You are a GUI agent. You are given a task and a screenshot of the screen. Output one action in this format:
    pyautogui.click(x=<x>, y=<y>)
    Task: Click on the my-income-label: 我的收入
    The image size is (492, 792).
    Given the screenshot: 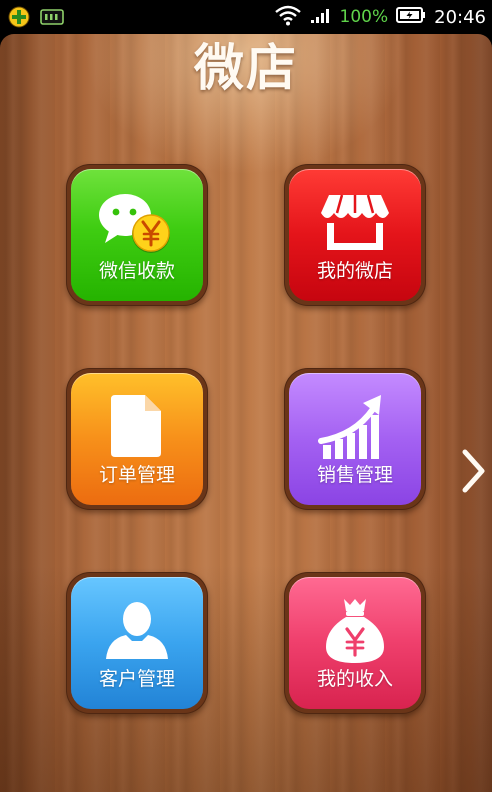 What is the action you would take?
    pyautogui.click(x=354, y=679)
    